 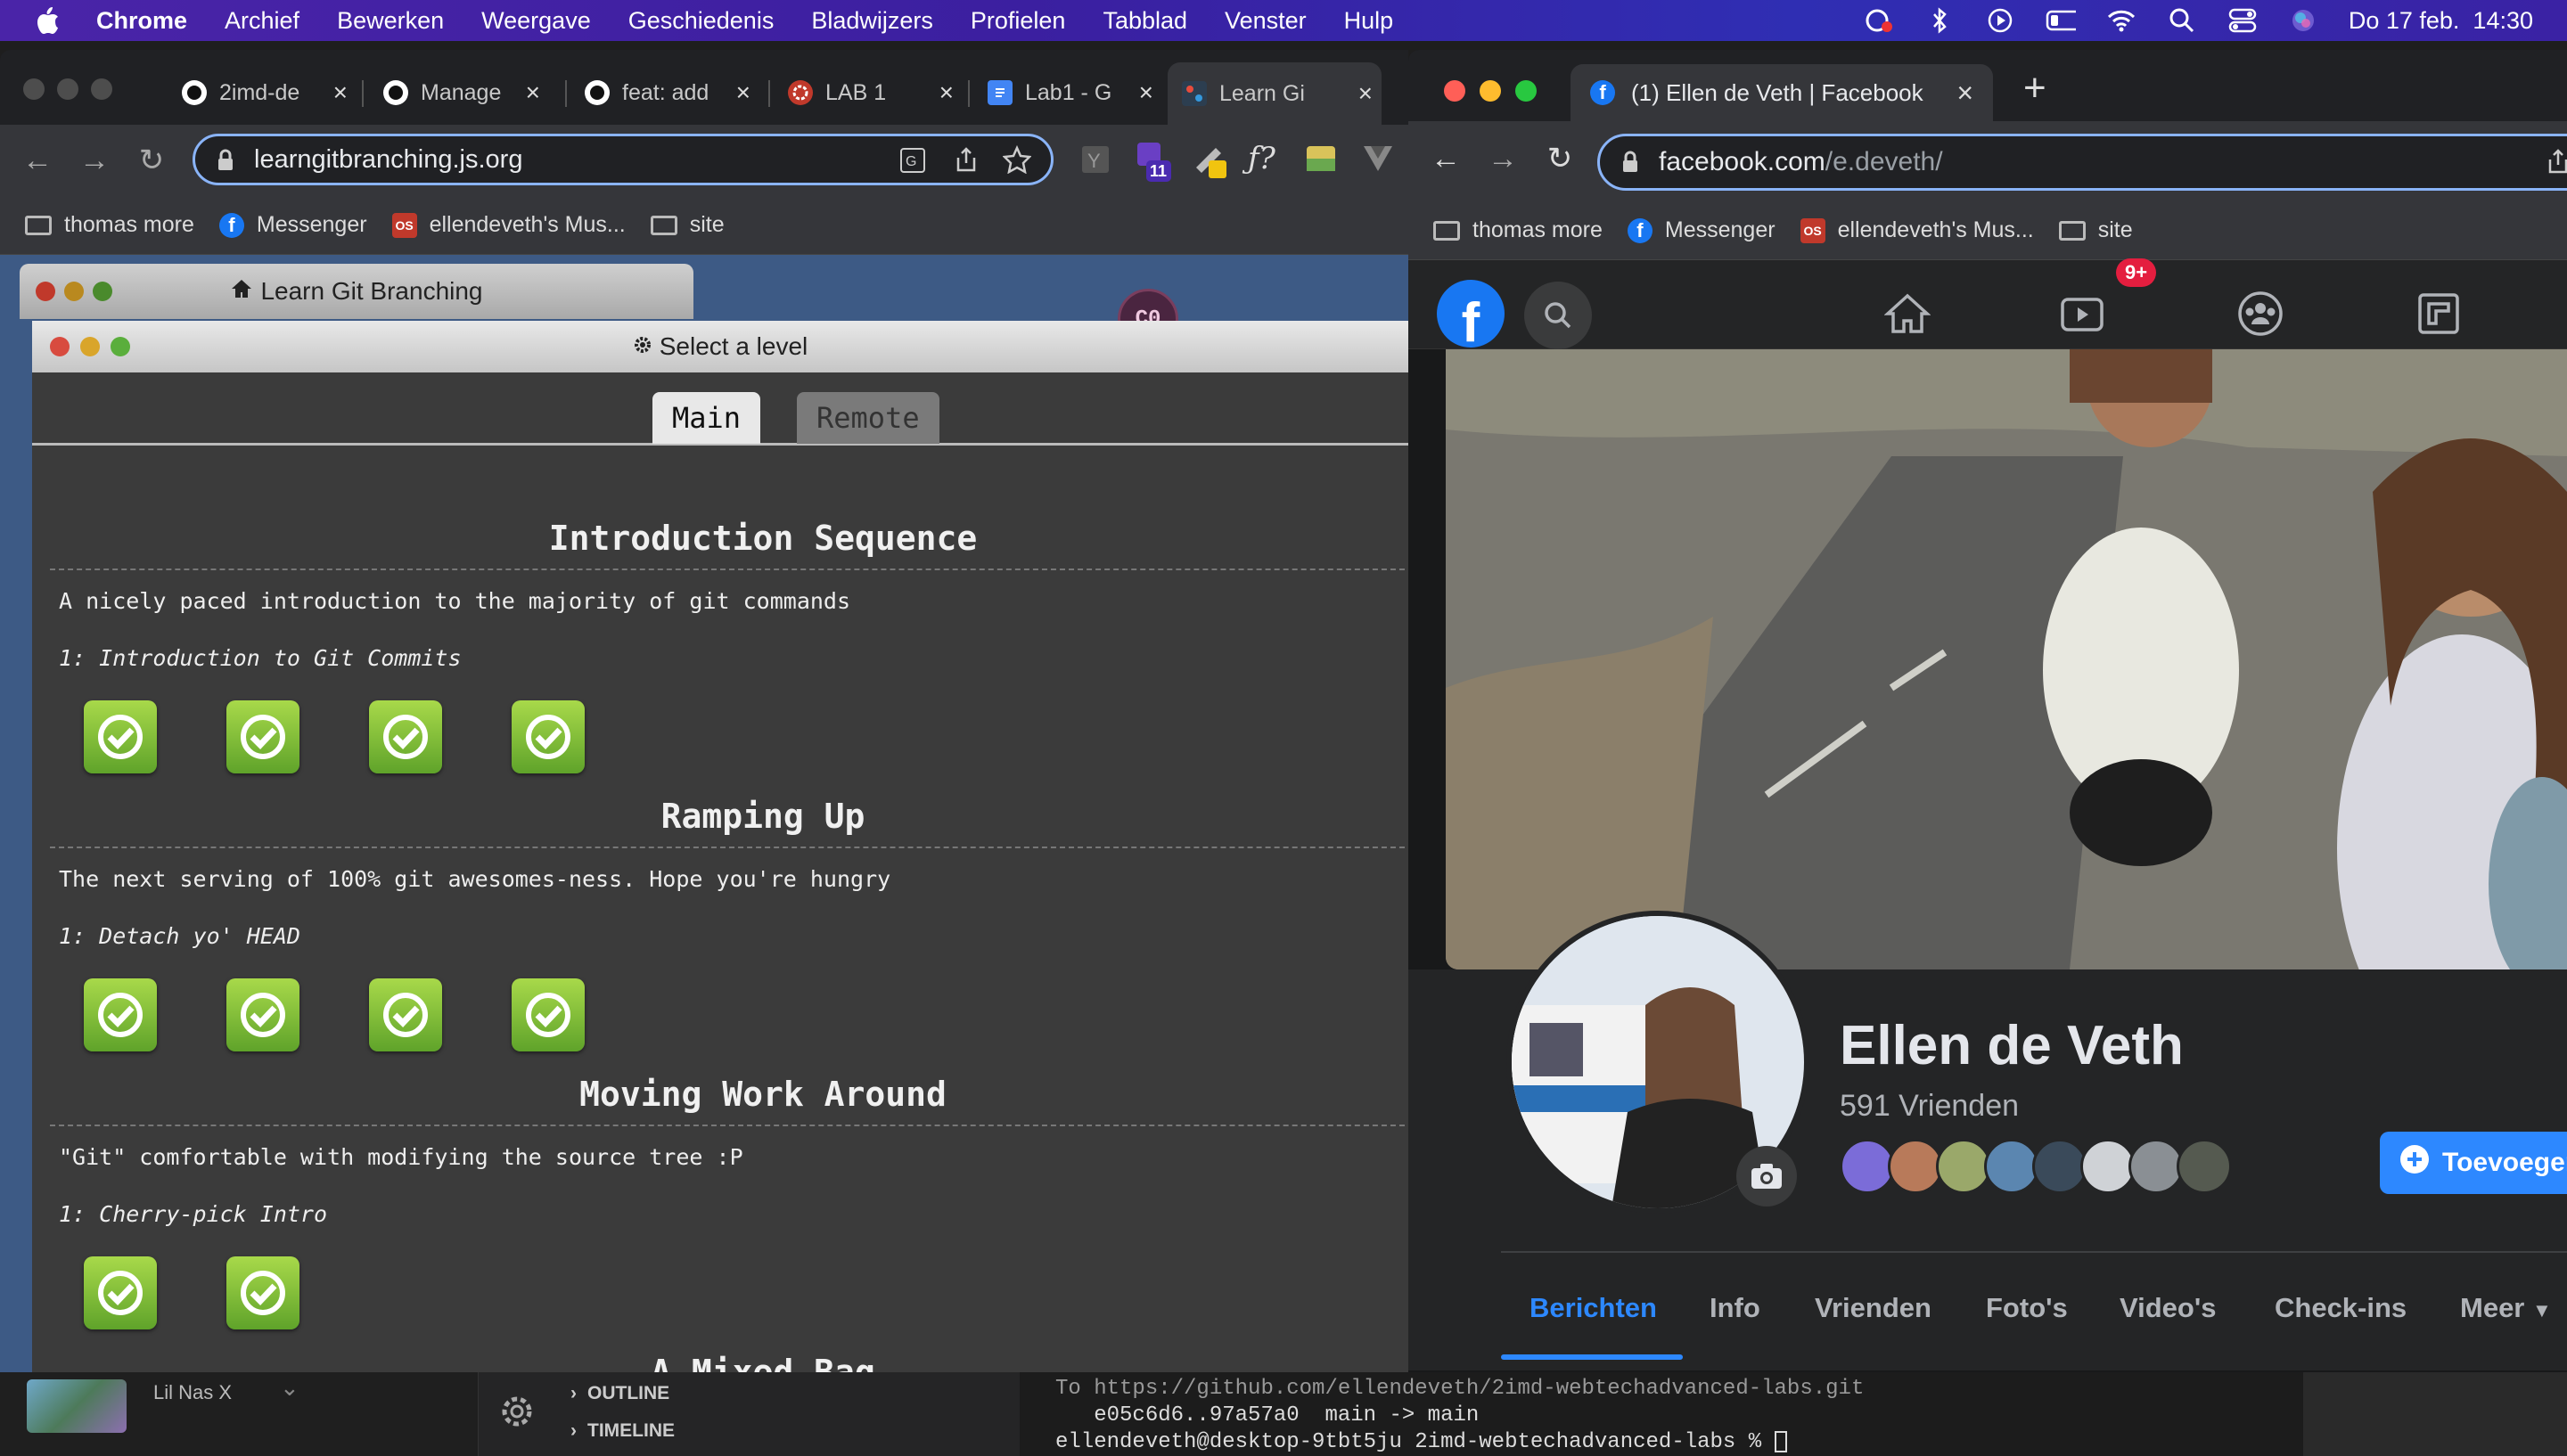 What do you see at coordinates (706, 418) in the screenshot?
I see `tab-main: Main` at bounding box center [706, 418].